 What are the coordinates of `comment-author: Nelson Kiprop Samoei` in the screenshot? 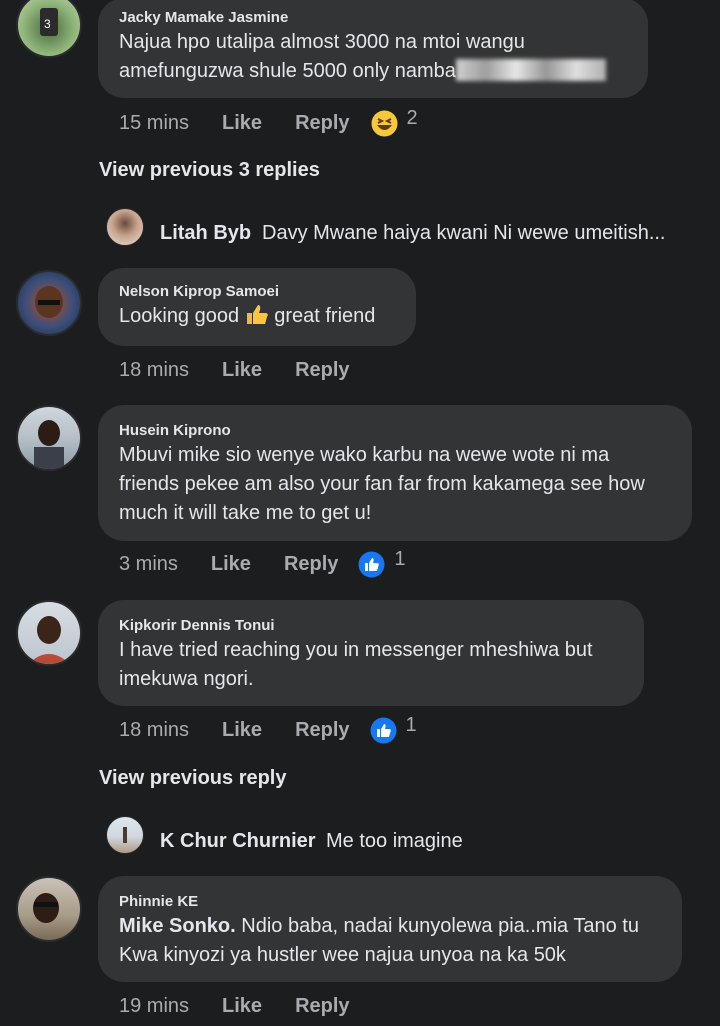 It's located at (257, 292).